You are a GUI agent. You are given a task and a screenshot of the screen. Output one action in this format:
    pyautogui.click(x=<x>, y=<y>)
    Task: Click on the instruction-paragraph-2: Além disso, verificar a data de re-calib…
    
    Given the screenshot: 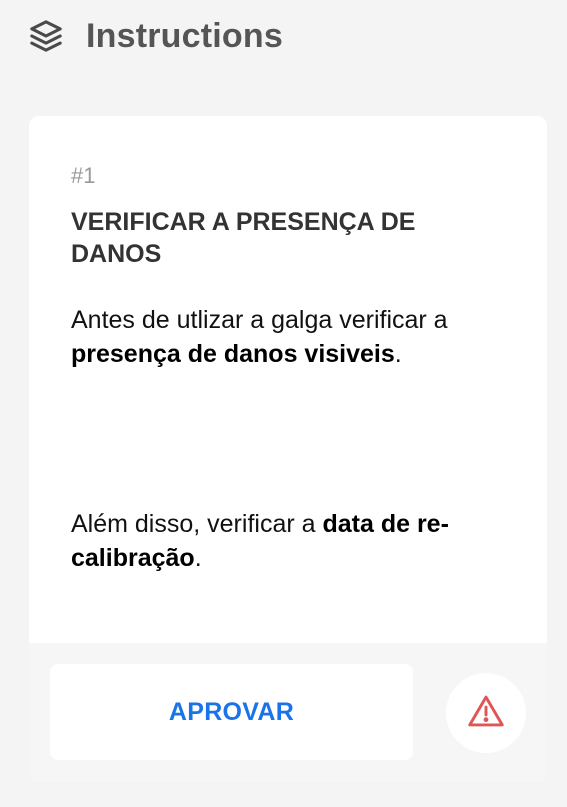 What is the action you would take?
    pyautogui.click(x=286, y=541)
    